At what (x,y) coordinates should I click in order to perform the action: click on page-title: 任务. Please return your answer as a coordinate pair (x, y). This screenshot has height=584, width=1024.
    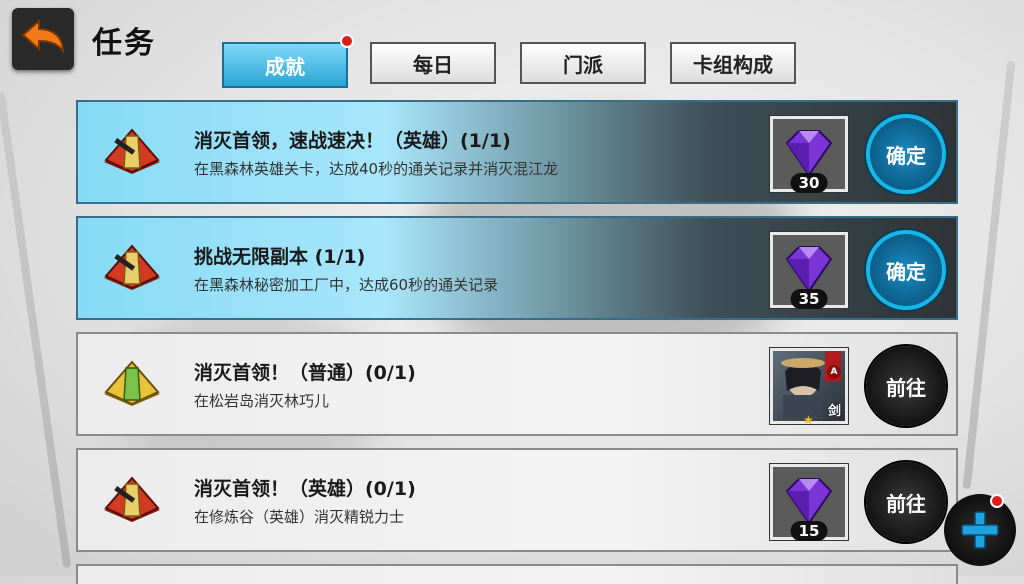
    Looking at the image, I should click on (124, 43).